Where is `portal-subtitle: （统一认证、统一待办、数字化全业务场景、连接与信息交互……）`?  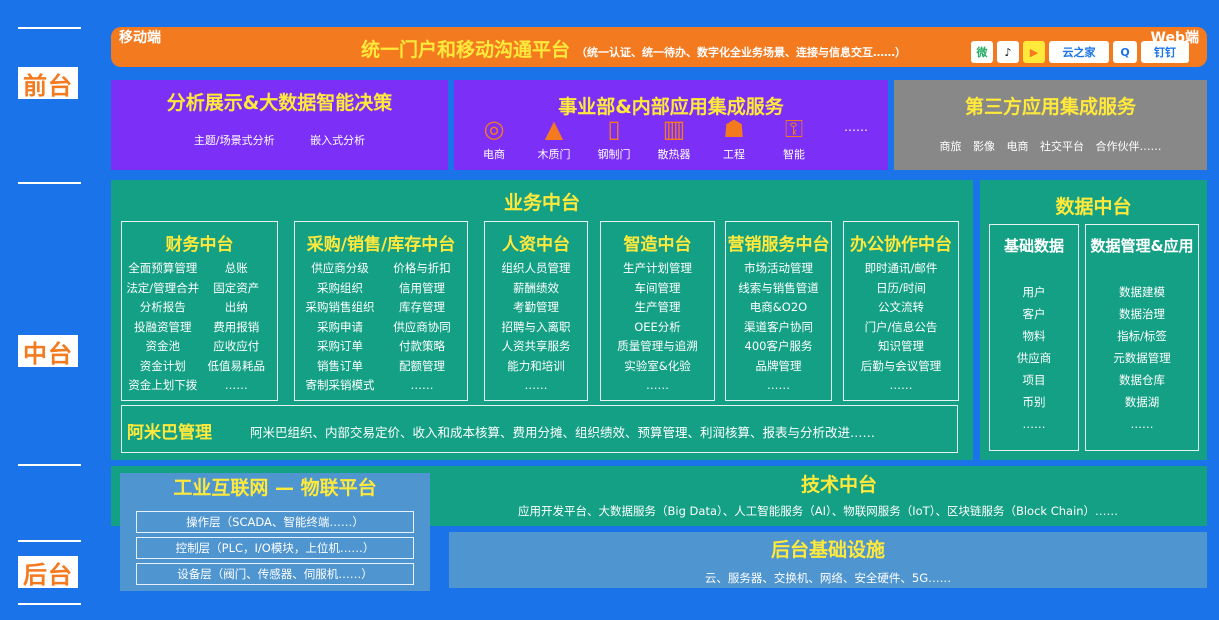 portal-subtitle: （统一认证、统一待办、数字化全业务场景、连接与信息交互……） is located at coordinates (741, 52).